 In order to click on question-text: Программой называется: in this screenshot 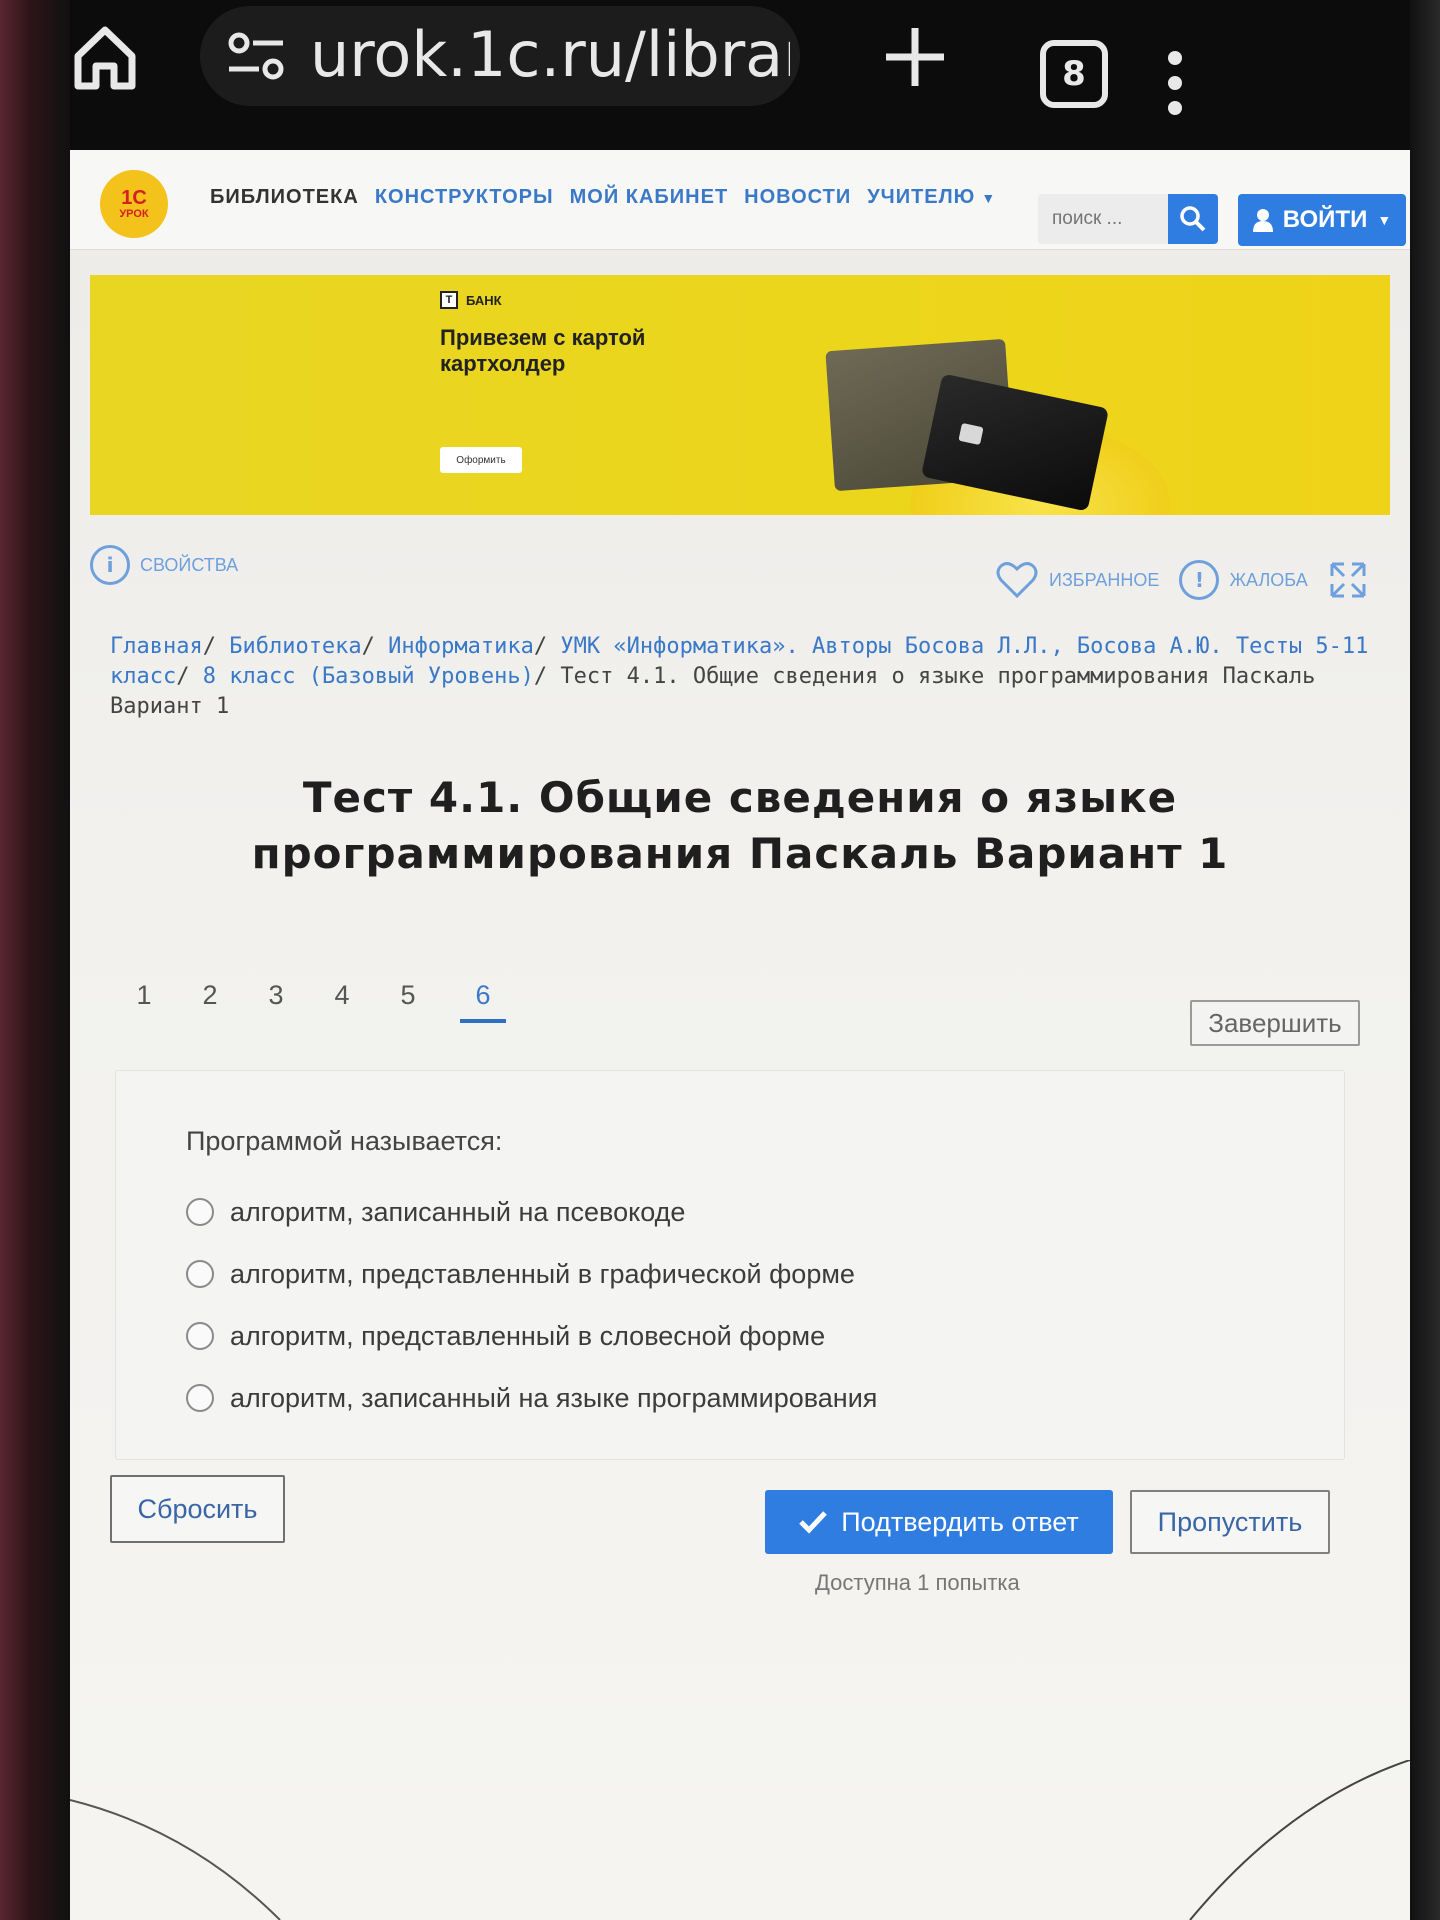, I will do `click(344, 1141)`.